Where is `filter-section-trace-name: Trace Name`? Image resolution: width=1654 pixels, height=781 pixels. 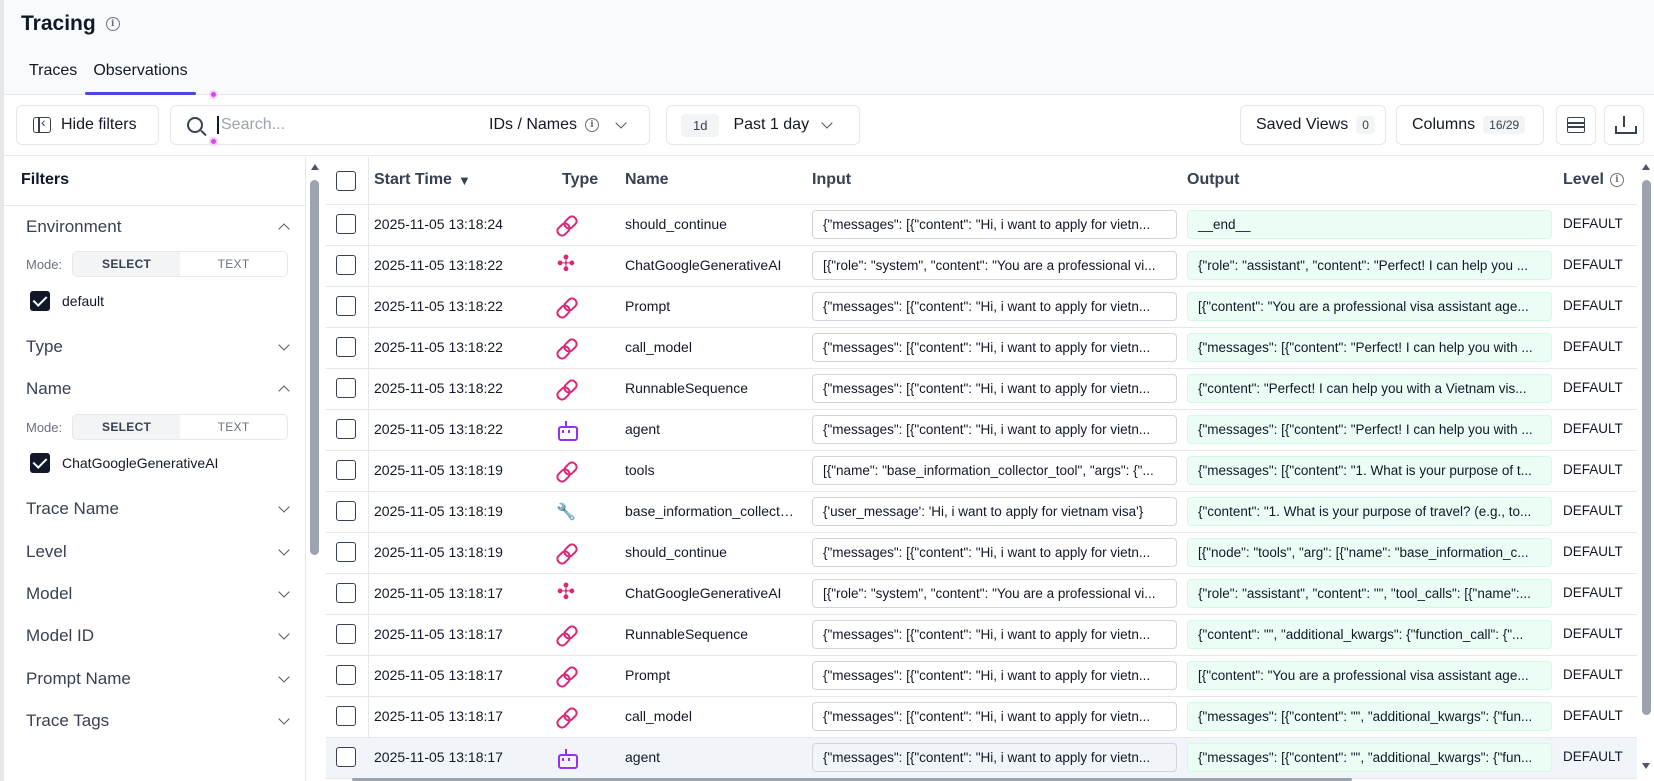
filter-section-trace-name: Trace Name is located at coordinates (158, 509).